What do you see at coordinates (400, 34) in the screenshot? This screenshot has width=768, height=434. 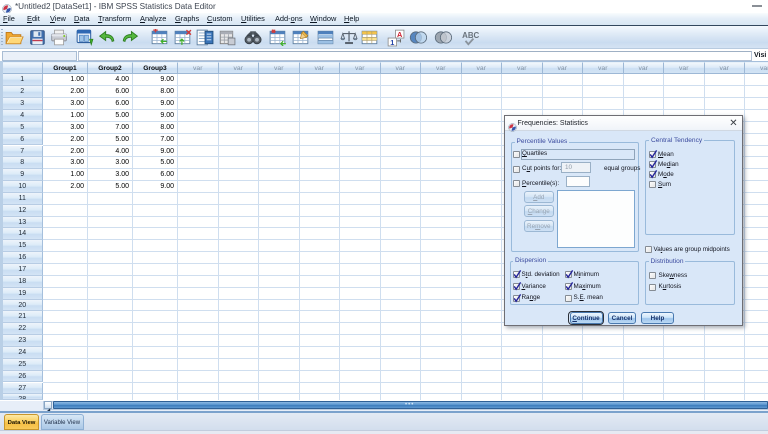 I see `svg-text: A` at bounding box center [400, 34].